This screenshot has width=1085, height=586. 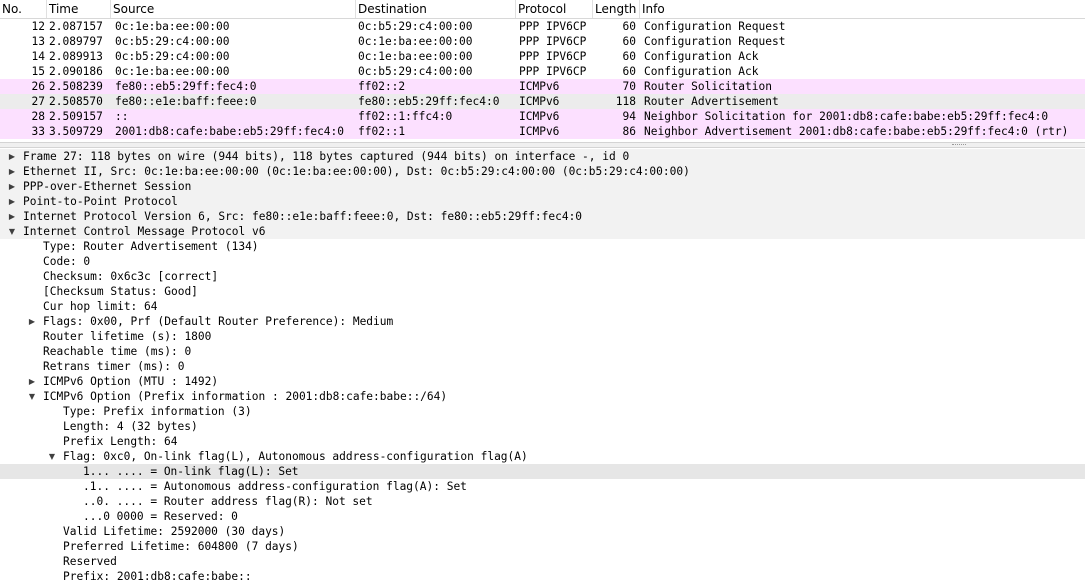 I want to click on column-header-no: No., so click(x=23, y=9).